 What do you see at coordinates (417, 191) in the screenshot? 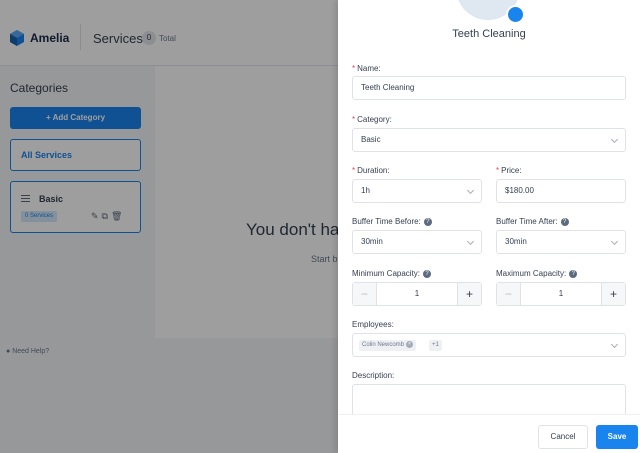
I see `duration-select: 1h` at bounding box center [417, 191].